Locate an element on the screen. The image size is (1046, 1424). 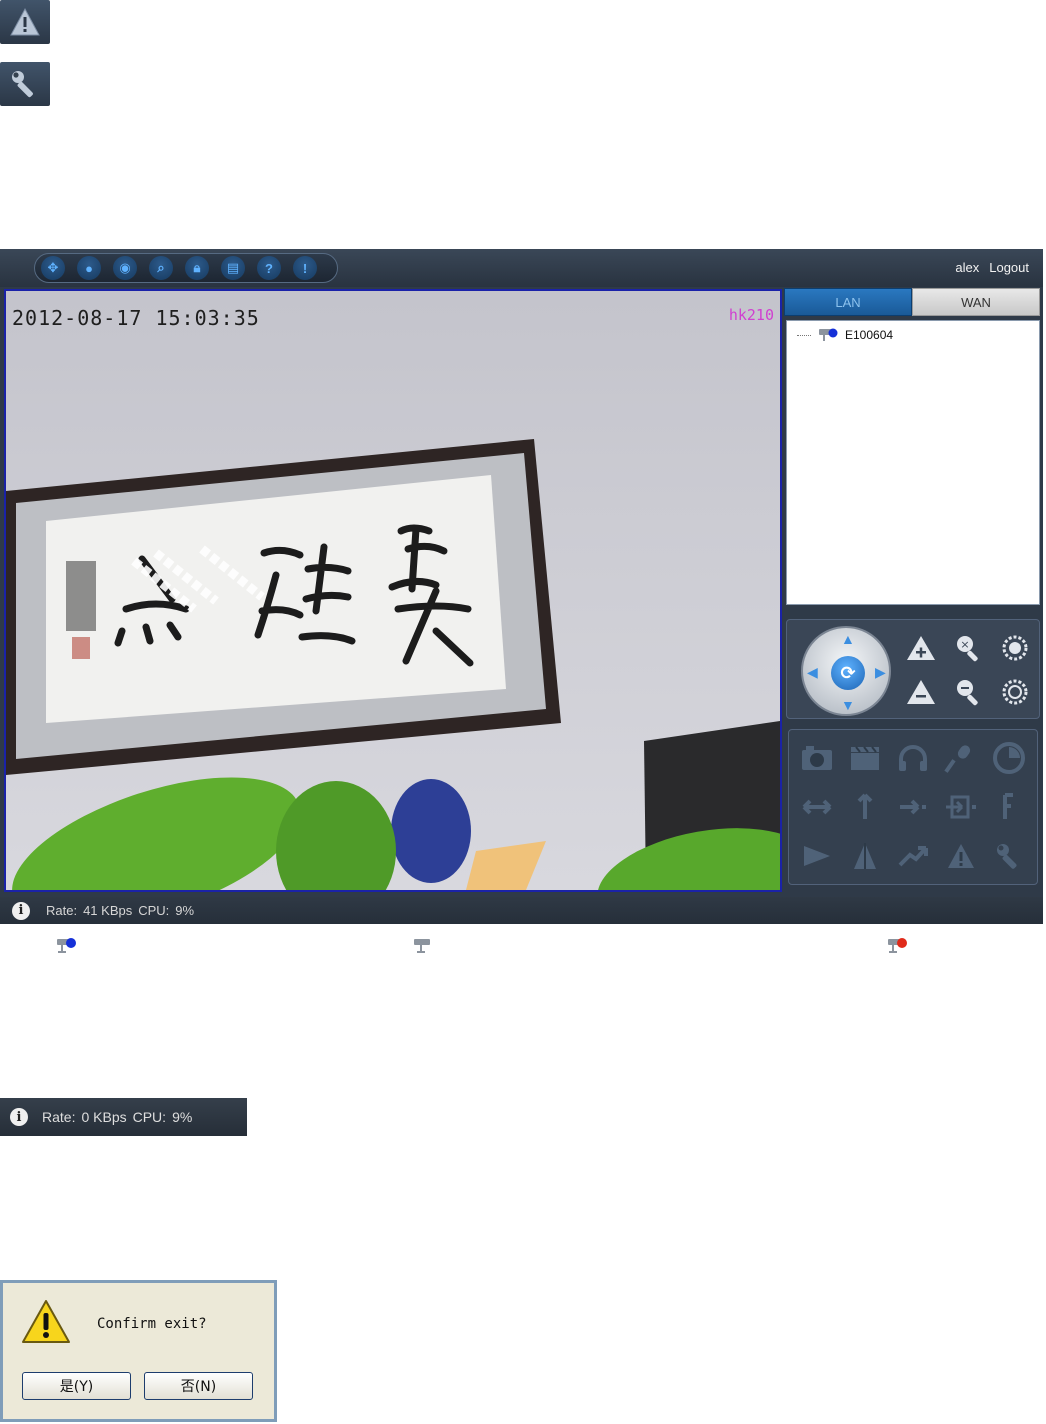
zoom-out-icon is located at coordinates (967, 693).